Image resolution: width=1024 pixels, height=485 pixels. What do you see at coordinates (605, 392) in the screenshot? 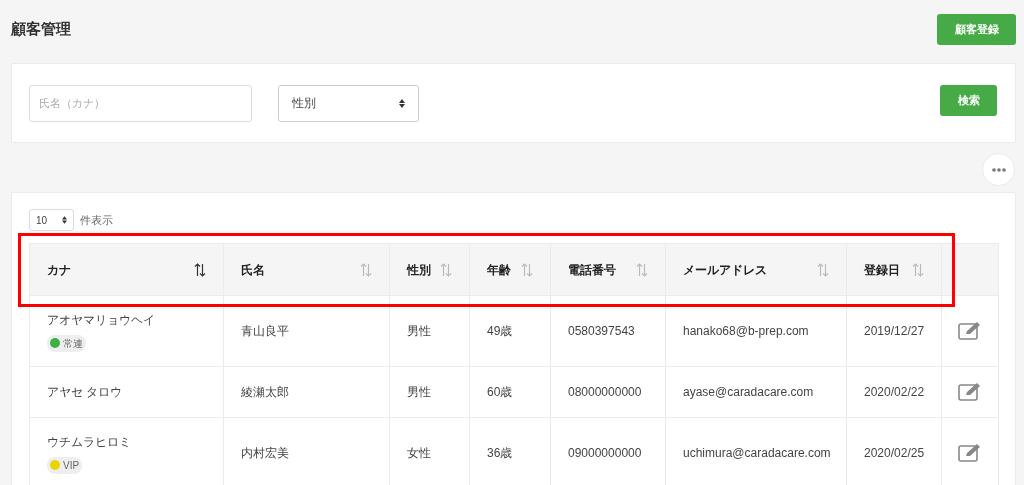
I see `table-cell-text: 08000000000` at bounding box center [605, 392].